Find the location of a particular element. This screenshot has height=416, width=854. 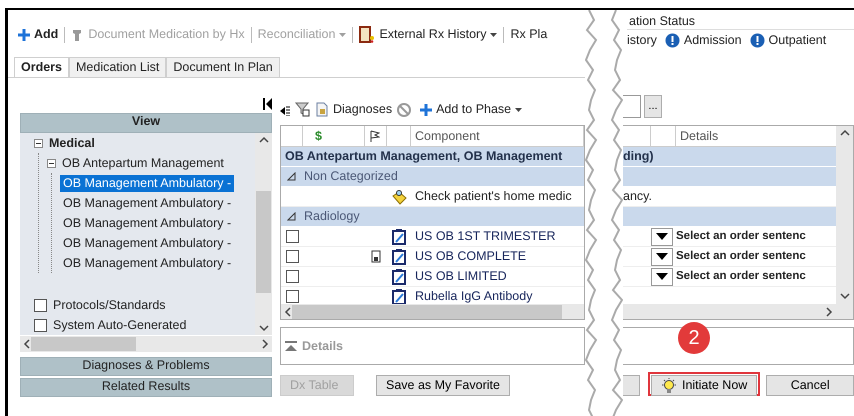

column-header: Details is located at coordinates (699, 136).